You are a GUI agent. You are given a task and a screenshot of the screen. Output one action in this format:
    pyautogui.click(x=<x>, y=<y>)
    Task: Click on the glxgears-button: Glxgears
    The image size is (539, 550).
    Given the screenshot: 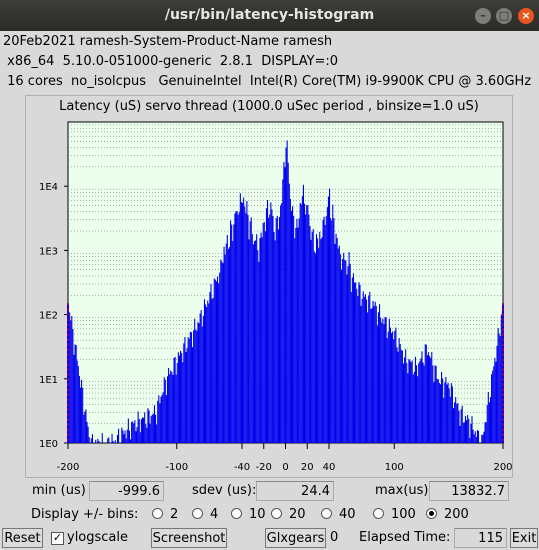 What is the action you would take?
    pyautogui.click(x=295, y=538)
    